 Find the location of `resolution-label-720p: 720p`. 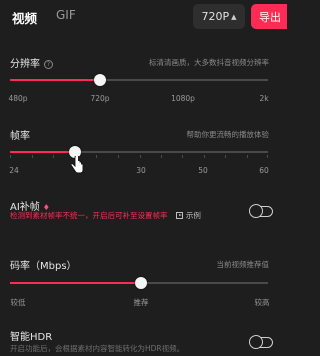

resolution-label-720p: 720p is located at coordinates (100, 98).